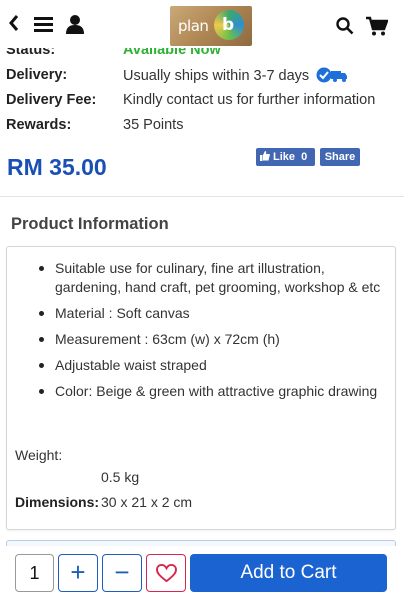  What do you see at coordinates (75, 26) in the screenshot?
I see `account-icon` at bounding box center [75, 26].